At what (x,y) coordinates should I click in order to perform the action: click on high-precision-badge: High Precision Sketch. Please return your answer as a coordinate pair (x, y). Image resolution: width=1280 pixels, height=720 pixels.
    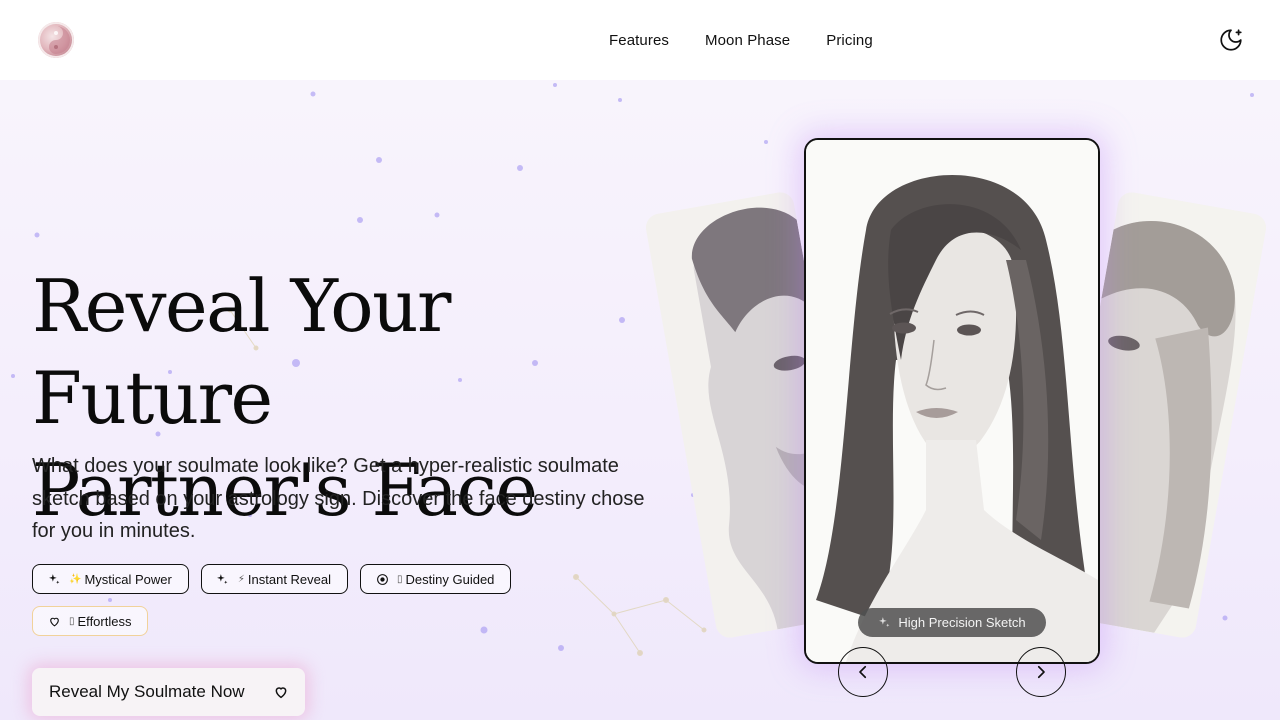
    Looking at the image, I should click on (952, 622).